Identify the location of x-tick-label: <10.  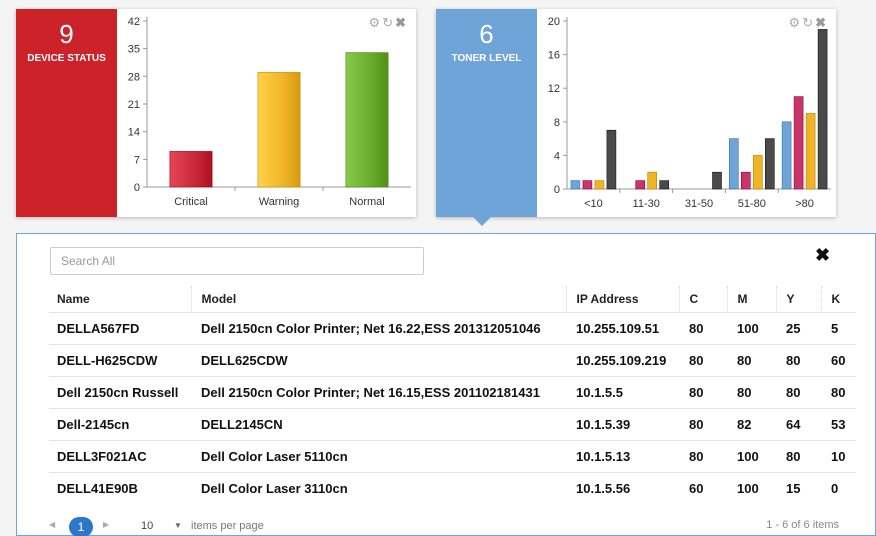
(593, 204).